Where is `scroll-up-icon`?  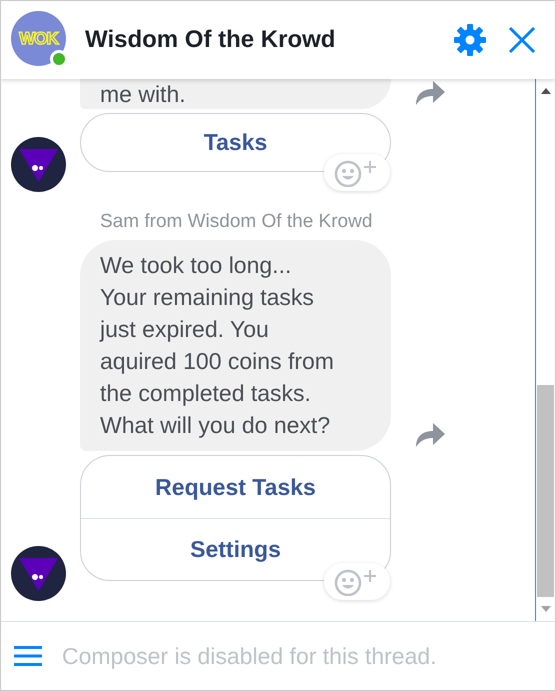
scroll-up-icon is located at coordinates (545, 91).